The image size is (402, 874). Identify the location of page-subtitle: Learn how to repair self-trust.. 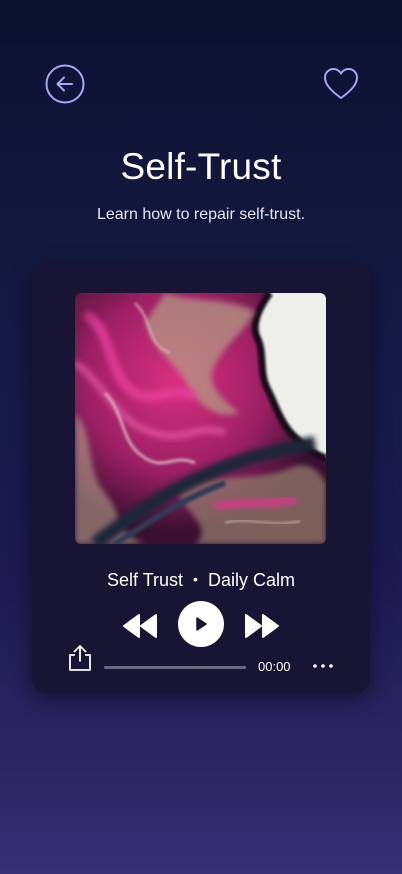
(201, 214).